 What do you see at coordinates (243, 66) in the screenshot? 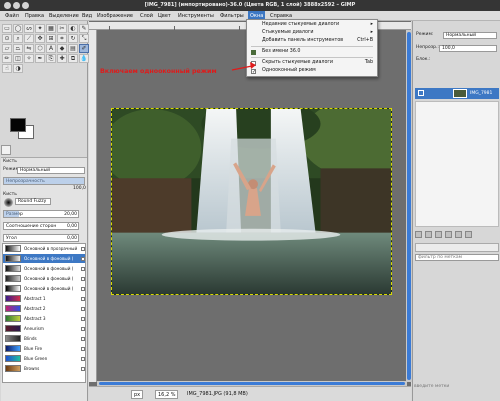
I see `annotation-arrow` at bounding box center [243, 66].